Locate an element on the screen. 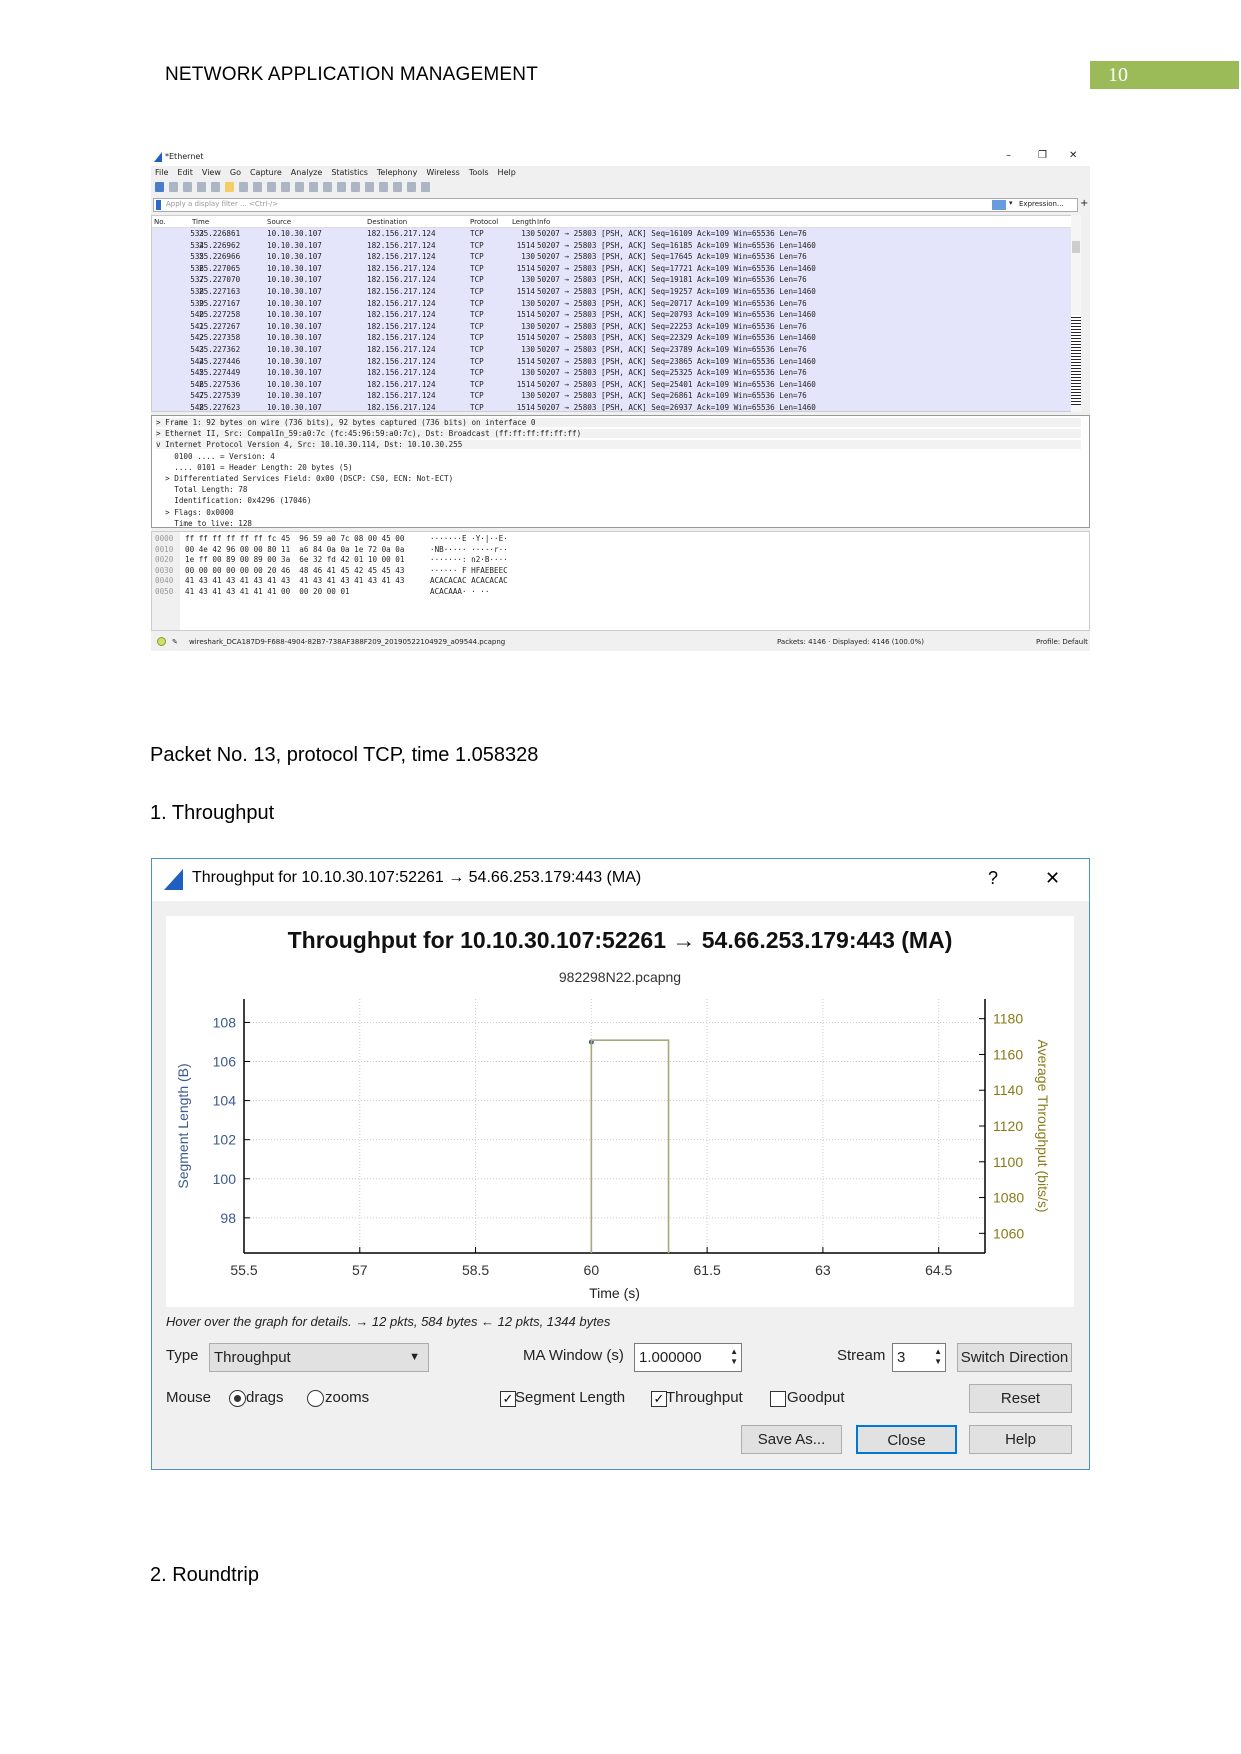  detail-tree-item: > Flags: 0x0000 is located at coordinates (195, 512).